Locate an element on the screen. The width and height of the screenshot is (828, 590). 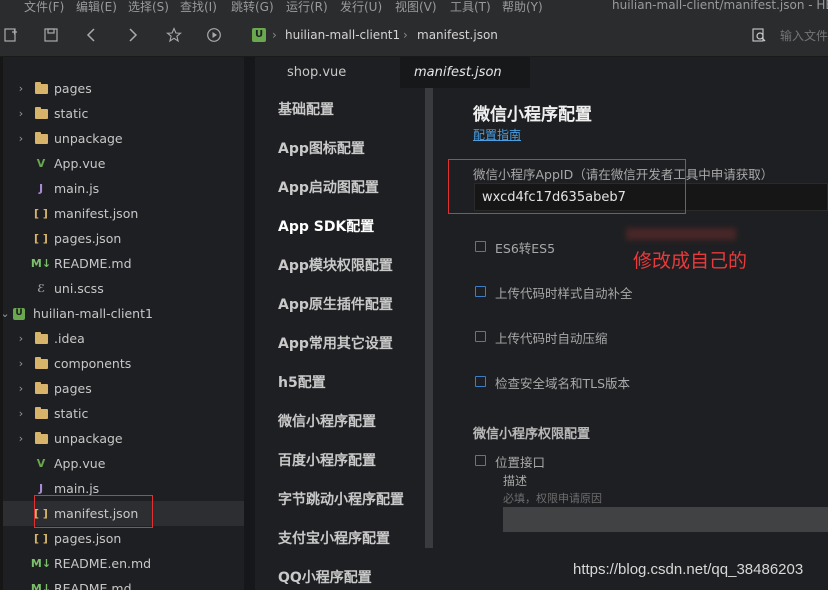
back-icon is located at coordinates (92, 35).